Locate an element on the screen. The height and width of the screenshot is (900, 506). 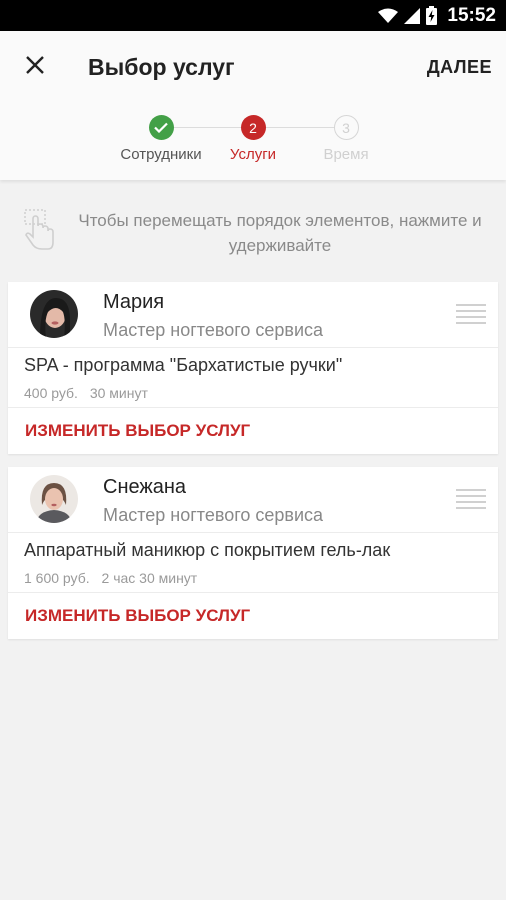
step-number: 2 is located at coordinates (253, 127).